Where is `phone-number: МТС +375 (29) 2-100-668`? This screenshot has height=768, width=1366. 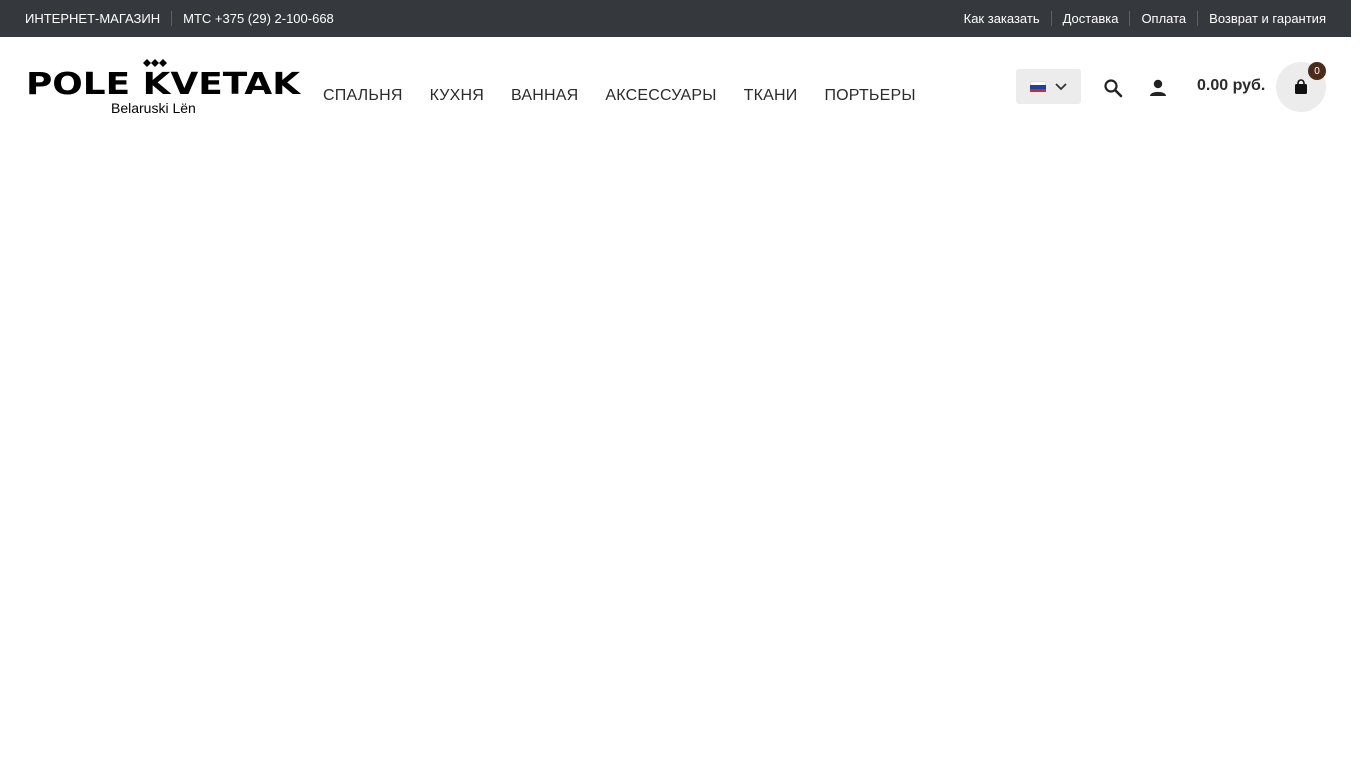 phone-number: МТС +375 (29) 2-100-668 is located at coordinates (258, 18).